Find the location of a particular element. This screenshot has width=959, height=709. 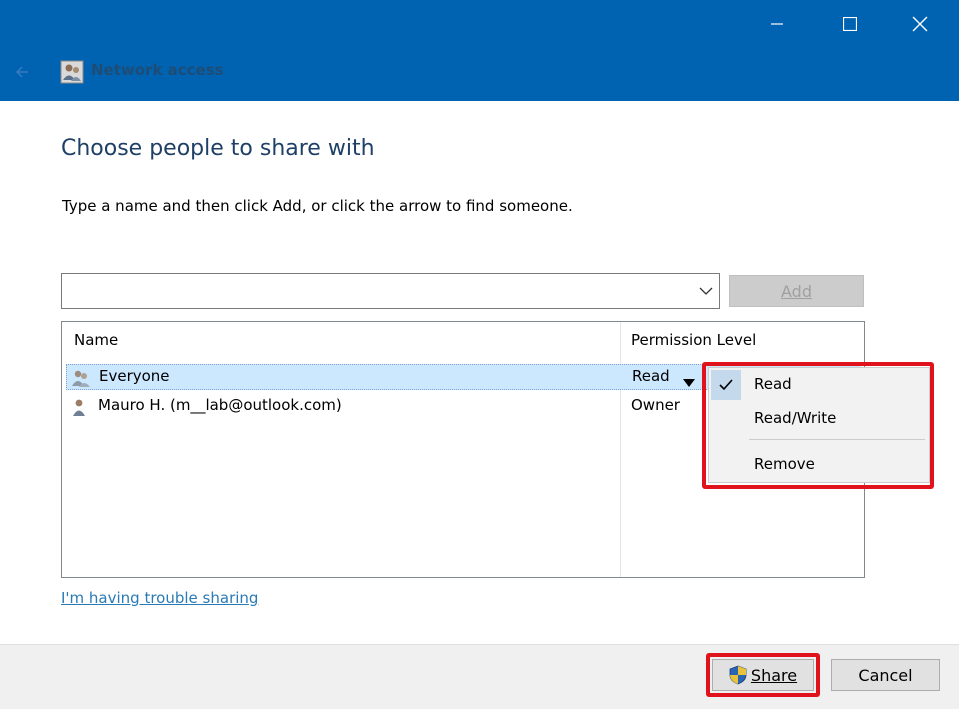

user-icon is located at coordinates (80, 407).